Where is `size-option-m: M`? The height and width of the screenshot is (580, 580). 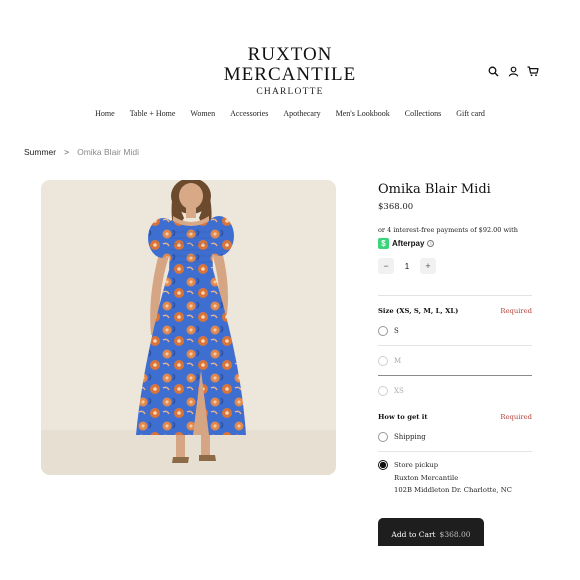
size-option-m: M is located at coordinates (455, 360).